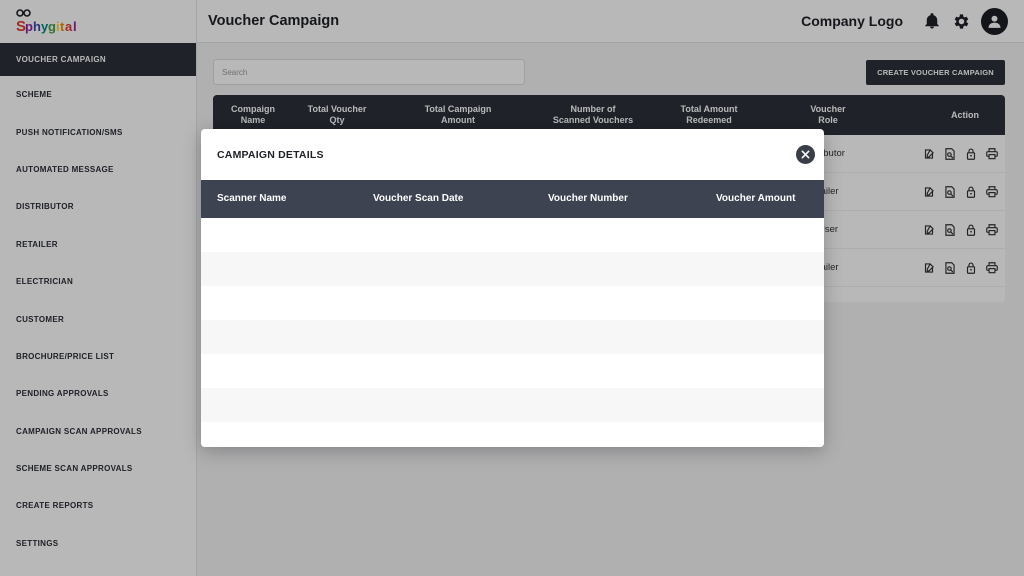  Describe the element at coordinates (252, 198) in the screenshot. I see `modal-column-header: Scanner Name` at that location.